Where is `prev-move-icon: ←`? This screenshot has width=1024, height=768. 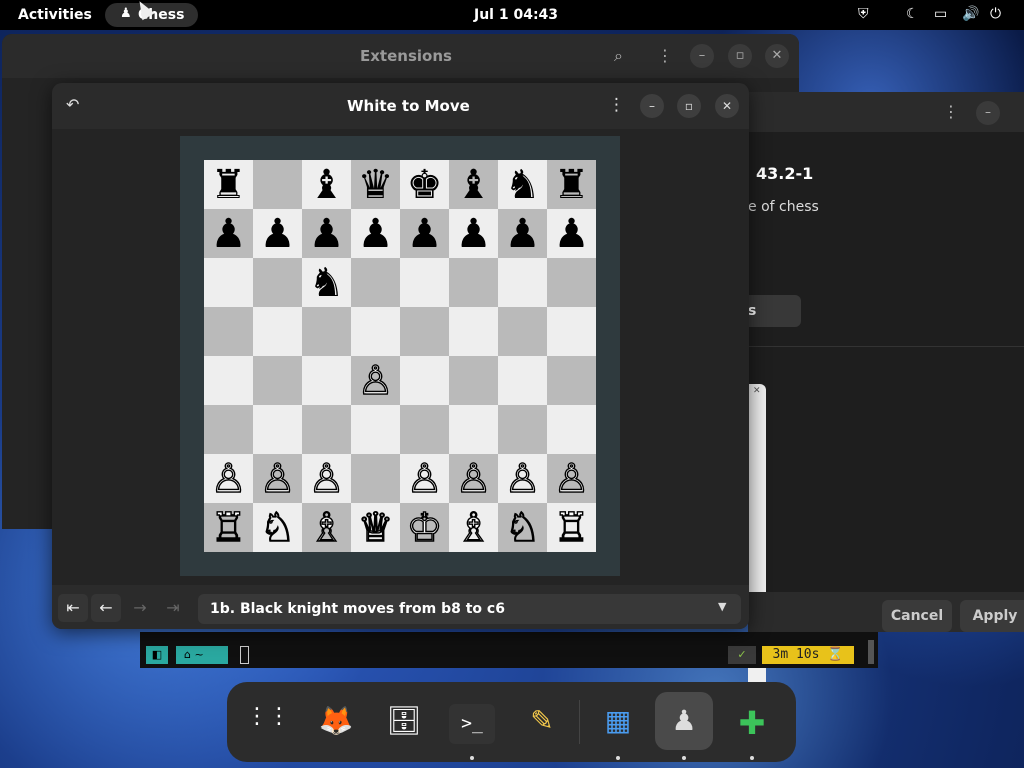
prev-move-icon: ← is located at coordinates (106, 608).